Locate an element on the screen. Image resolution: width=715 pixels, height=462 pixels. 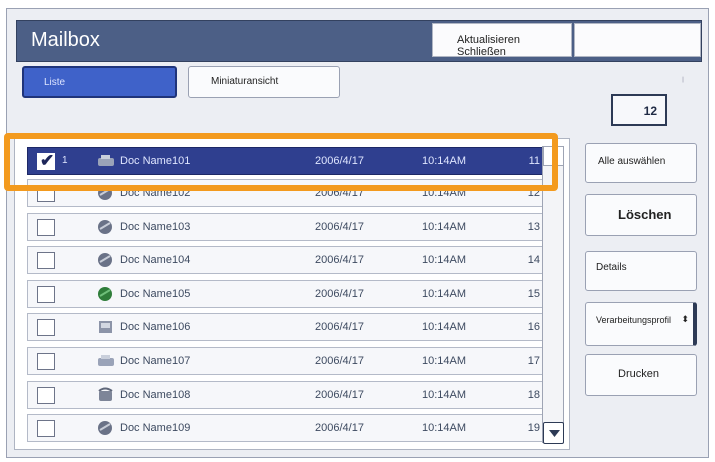
delete-button: Löschen is located at coordinates (641, 215).